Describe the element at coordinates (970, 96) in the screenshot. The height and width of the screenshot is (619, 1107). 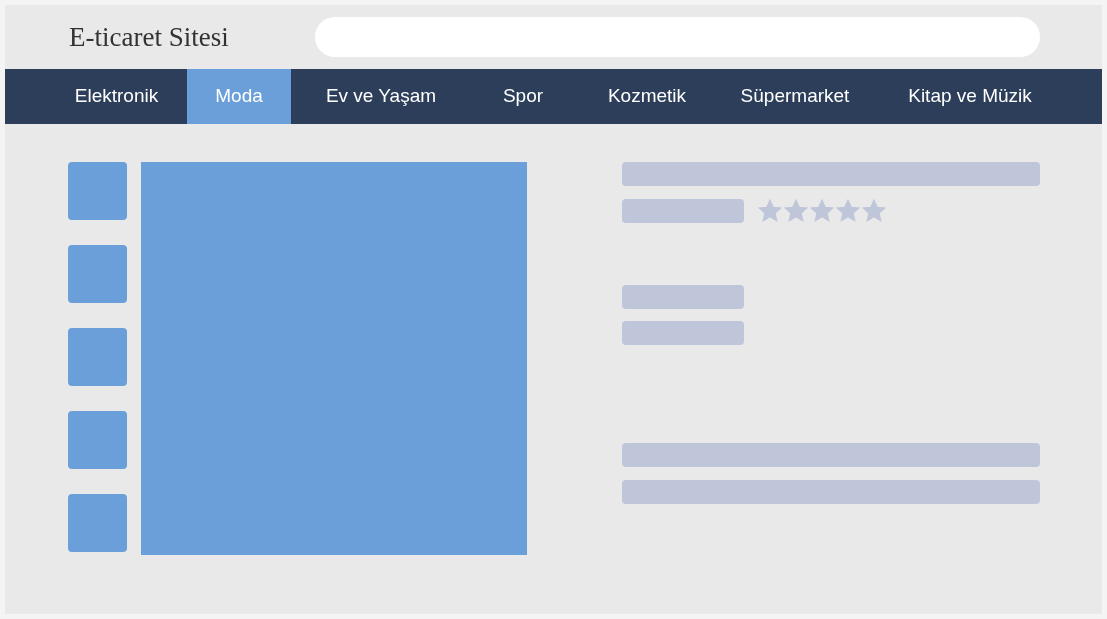
I see `nav-tab: Kitap ve Müzik` at that location.